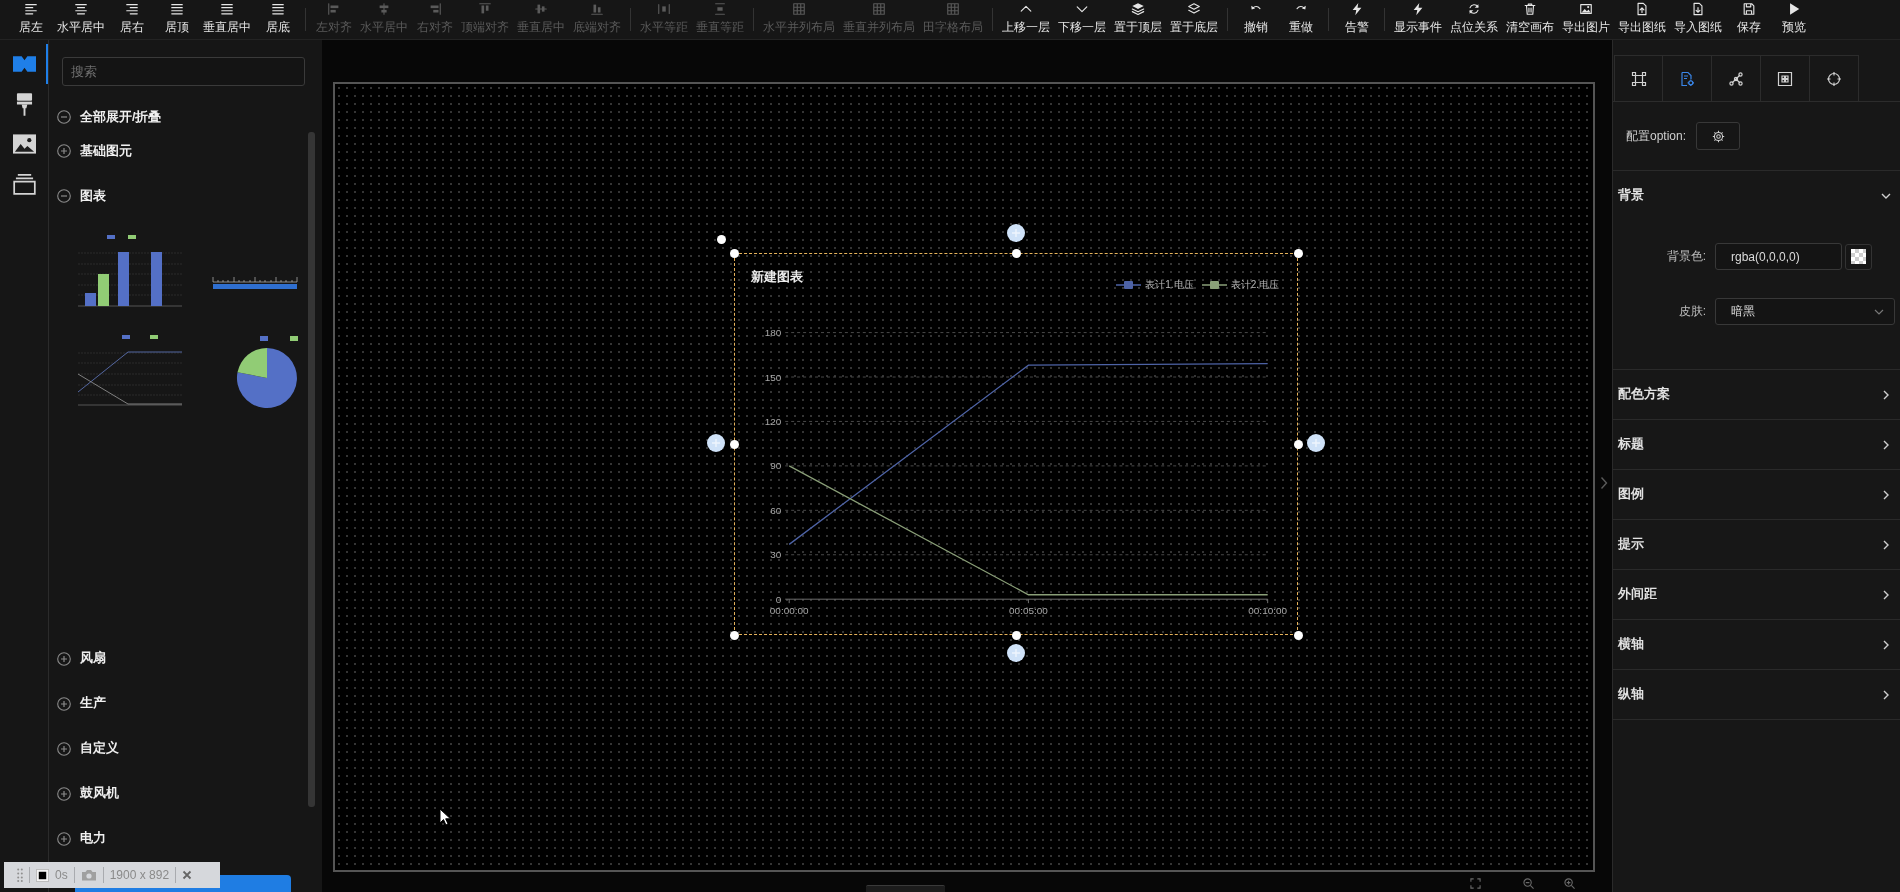 The width and height of the screenshot is (1900, 892). I want to click on stop-icon, so click(42, 875).